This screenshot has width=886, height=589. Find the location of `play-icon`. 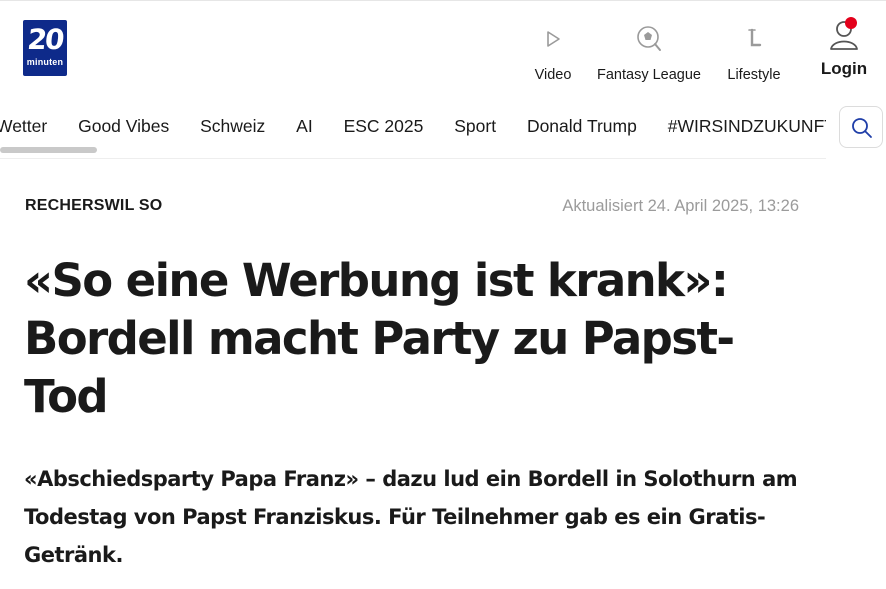

play-icon is located at coordinates (553, 41).